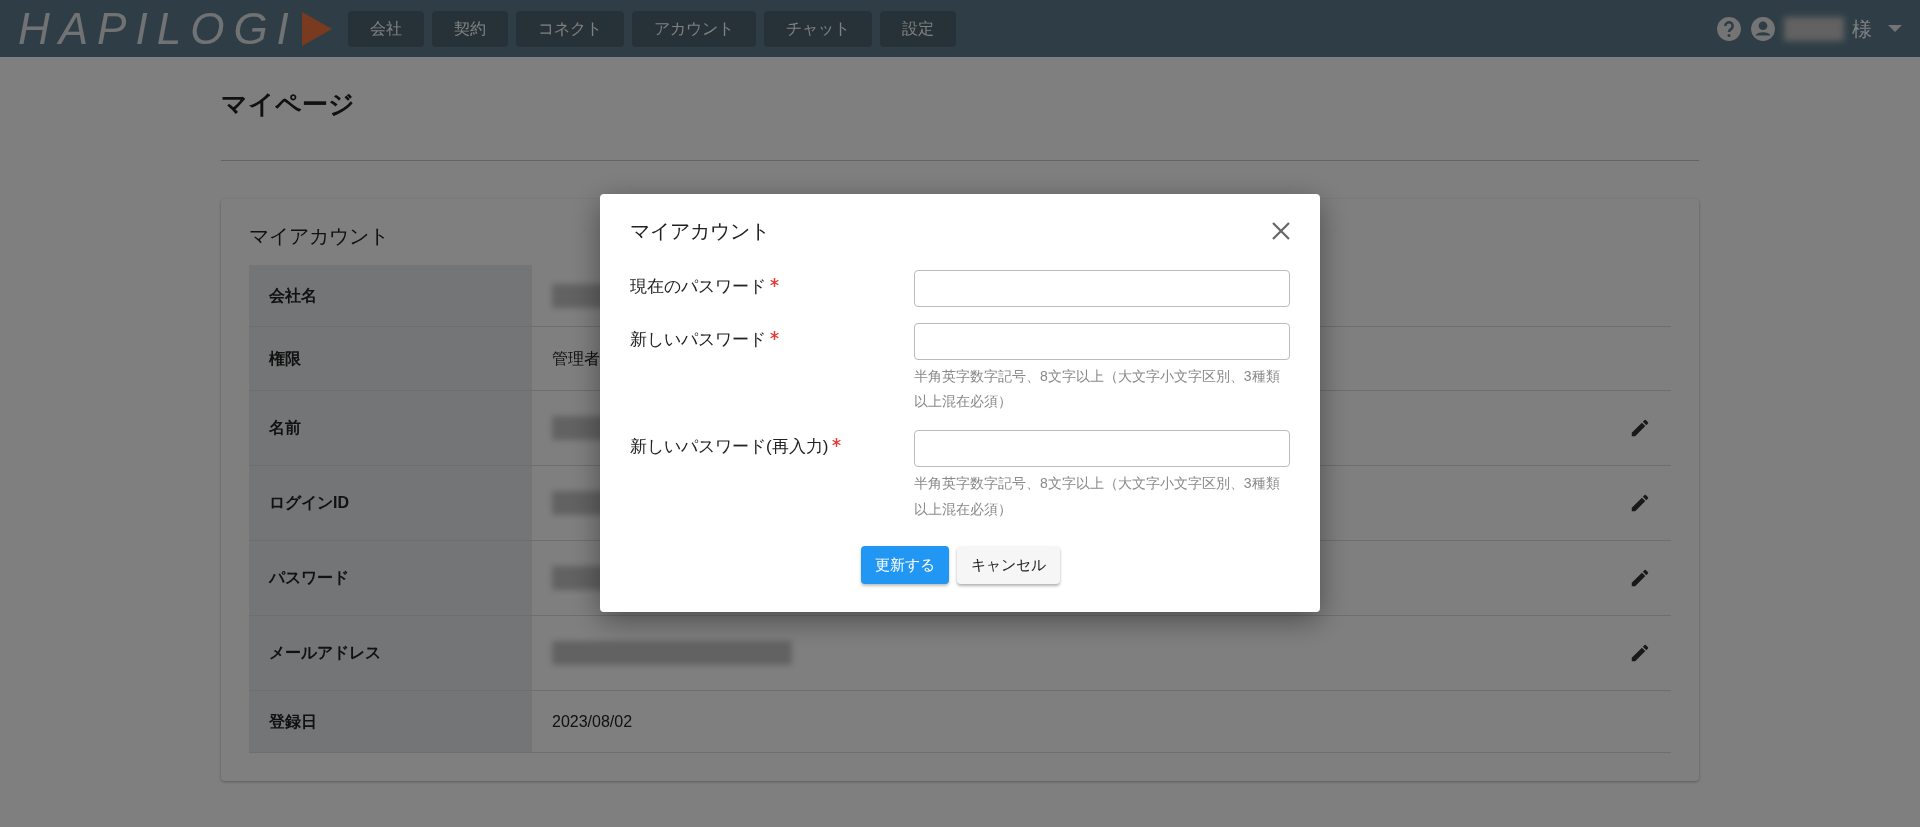 This screenshot has height=827, width=1920. What do you see at coordinates (390, 578) in the screenshot?
I see `row-label: パスワード` at bounding box center [390, 578].